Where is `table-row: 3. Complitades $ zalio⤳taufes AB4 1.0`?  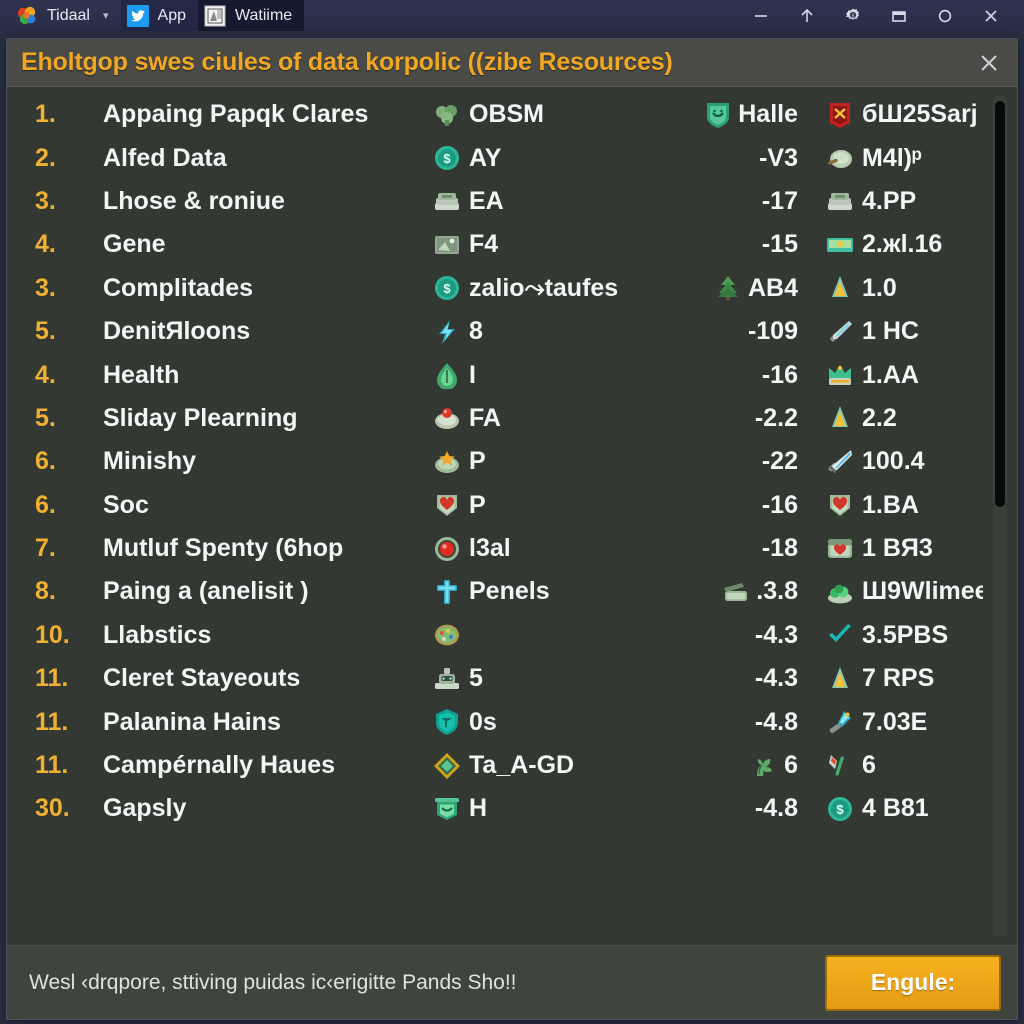
table-row: 3. Complitades $ zalio⤳taufes AB4 1.0 is located at coordinates (495, 288).